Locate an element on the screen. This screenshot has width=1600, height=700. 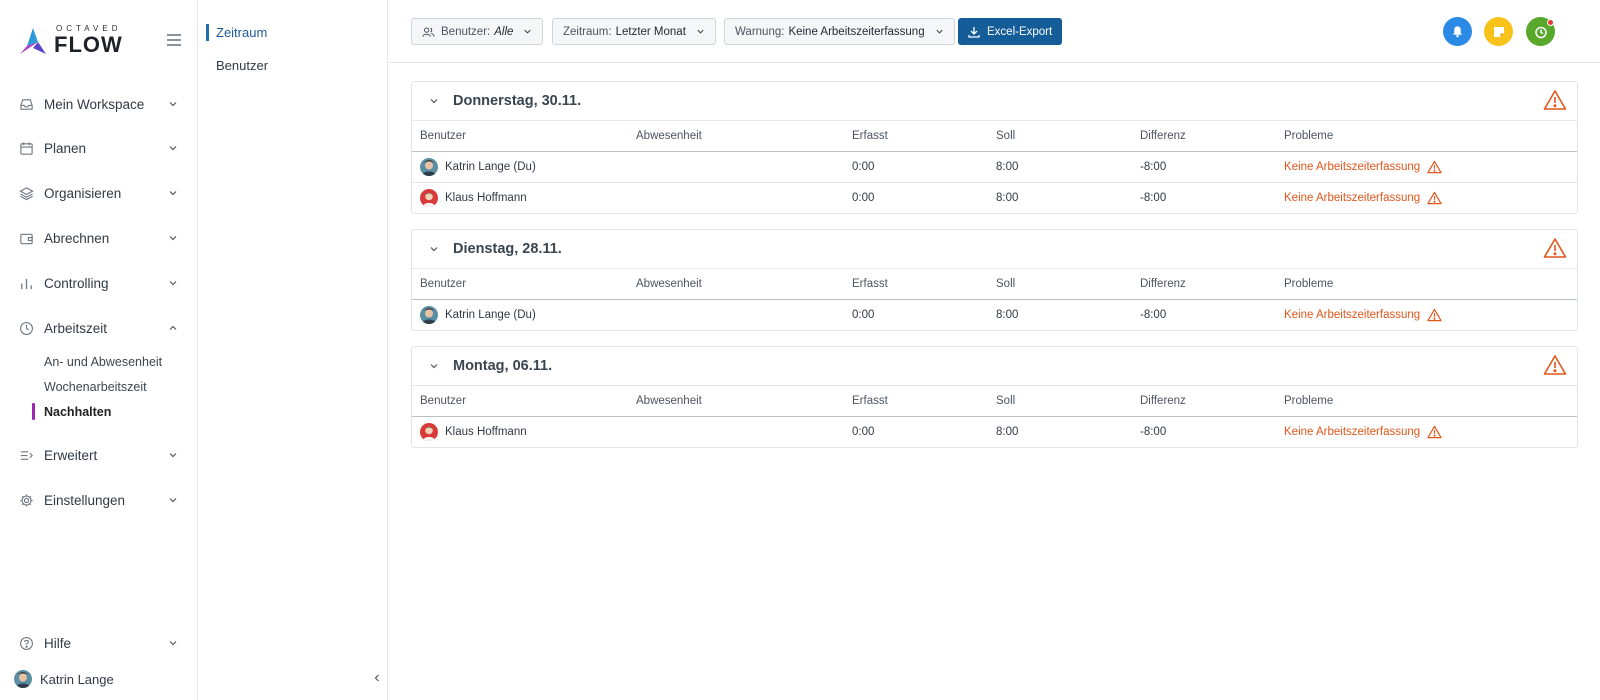
notes-button is located at coordinates (1498, 31).